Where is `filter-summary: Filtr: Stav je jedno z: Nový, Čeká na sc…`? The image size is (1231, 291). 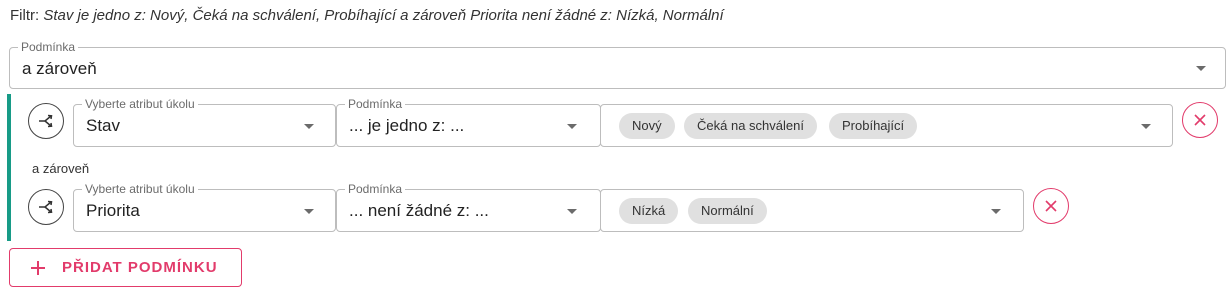 filter-summary: Filtr: Stav je jedno z: Nový, Čeká na sc… is located at coordinates (367, 15).